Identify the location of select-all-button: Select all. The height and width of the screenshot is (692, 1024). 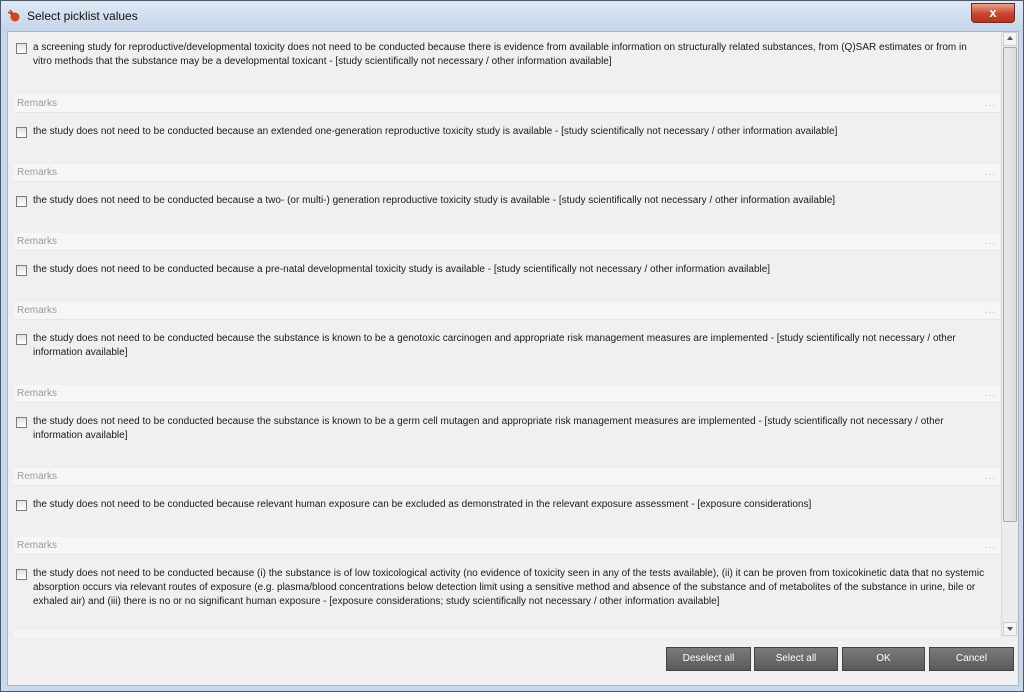
(796, 659).